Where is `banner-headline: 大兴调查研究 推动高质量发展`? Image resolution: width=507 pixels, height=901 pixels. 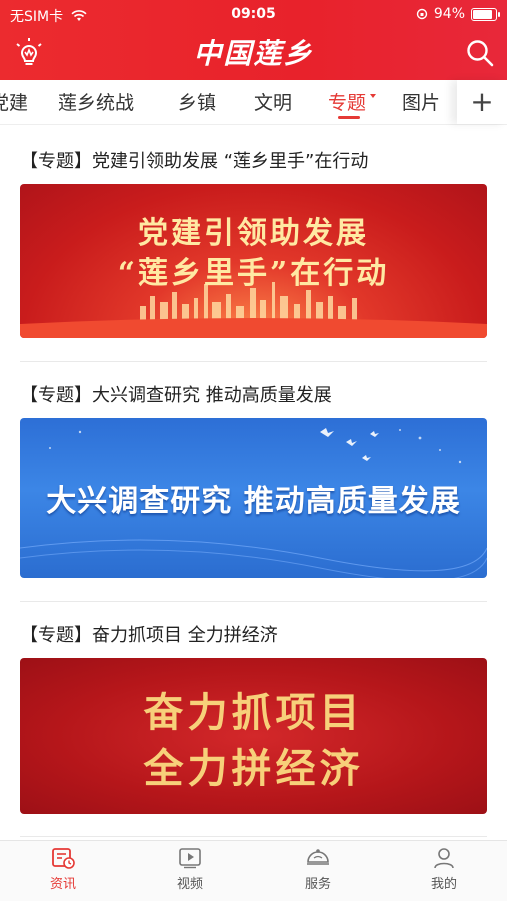 banner-headline: 大兴调查研究 推动高质量发展 is located at coordinates (253, 501).